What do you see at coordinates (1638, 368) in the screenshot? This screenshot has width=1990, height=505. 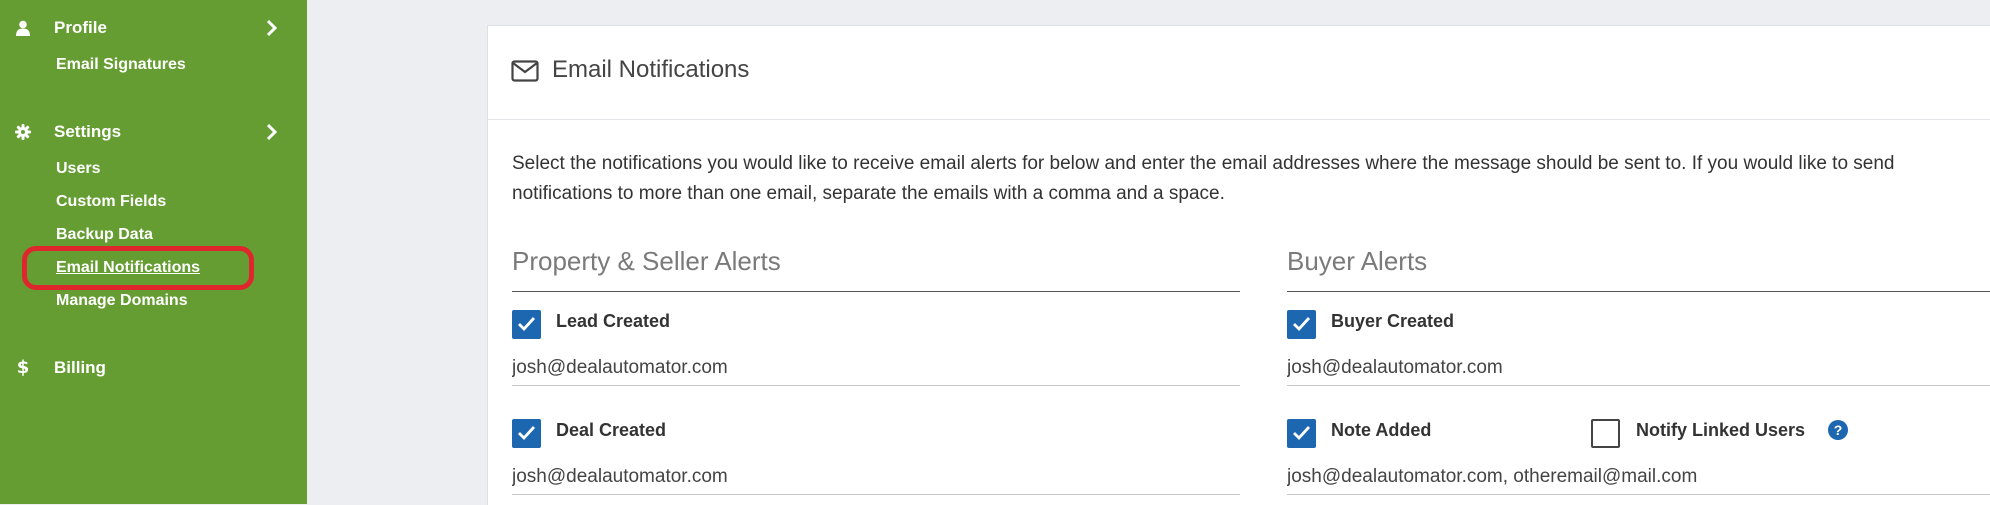 I see `buyer-created-email-field` at bounding box center [1638, 368].